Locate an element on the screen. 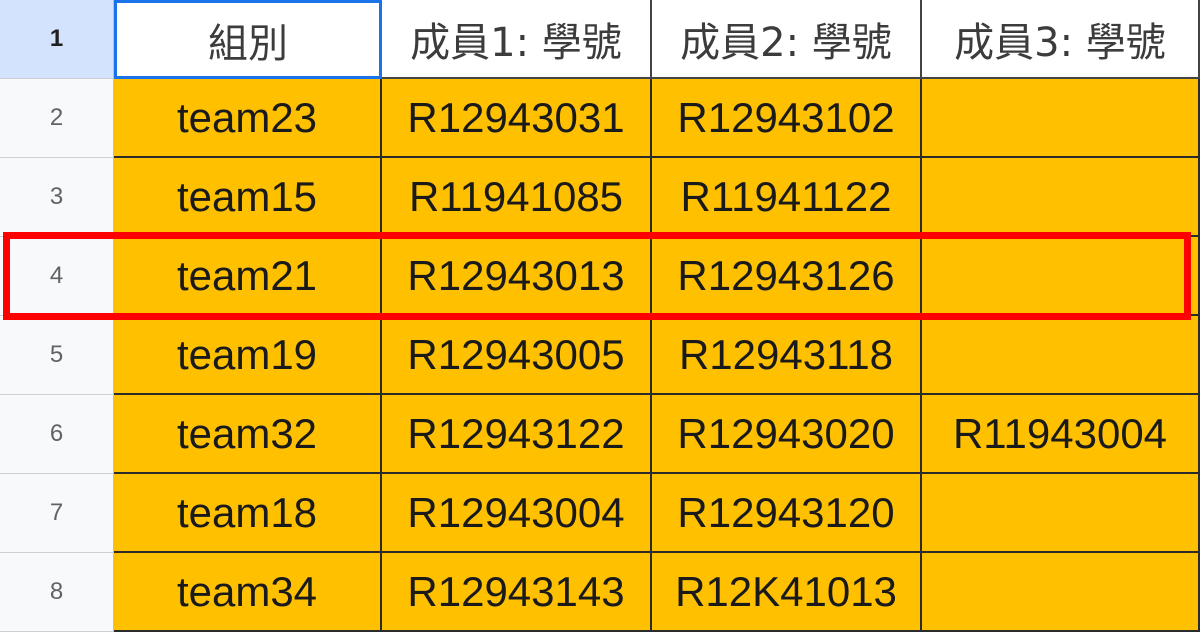 The height and width of the screenshot is (632, 1200). table-row: 3 team15 R11941085 R11941122 is located at coordinates (600, 197).